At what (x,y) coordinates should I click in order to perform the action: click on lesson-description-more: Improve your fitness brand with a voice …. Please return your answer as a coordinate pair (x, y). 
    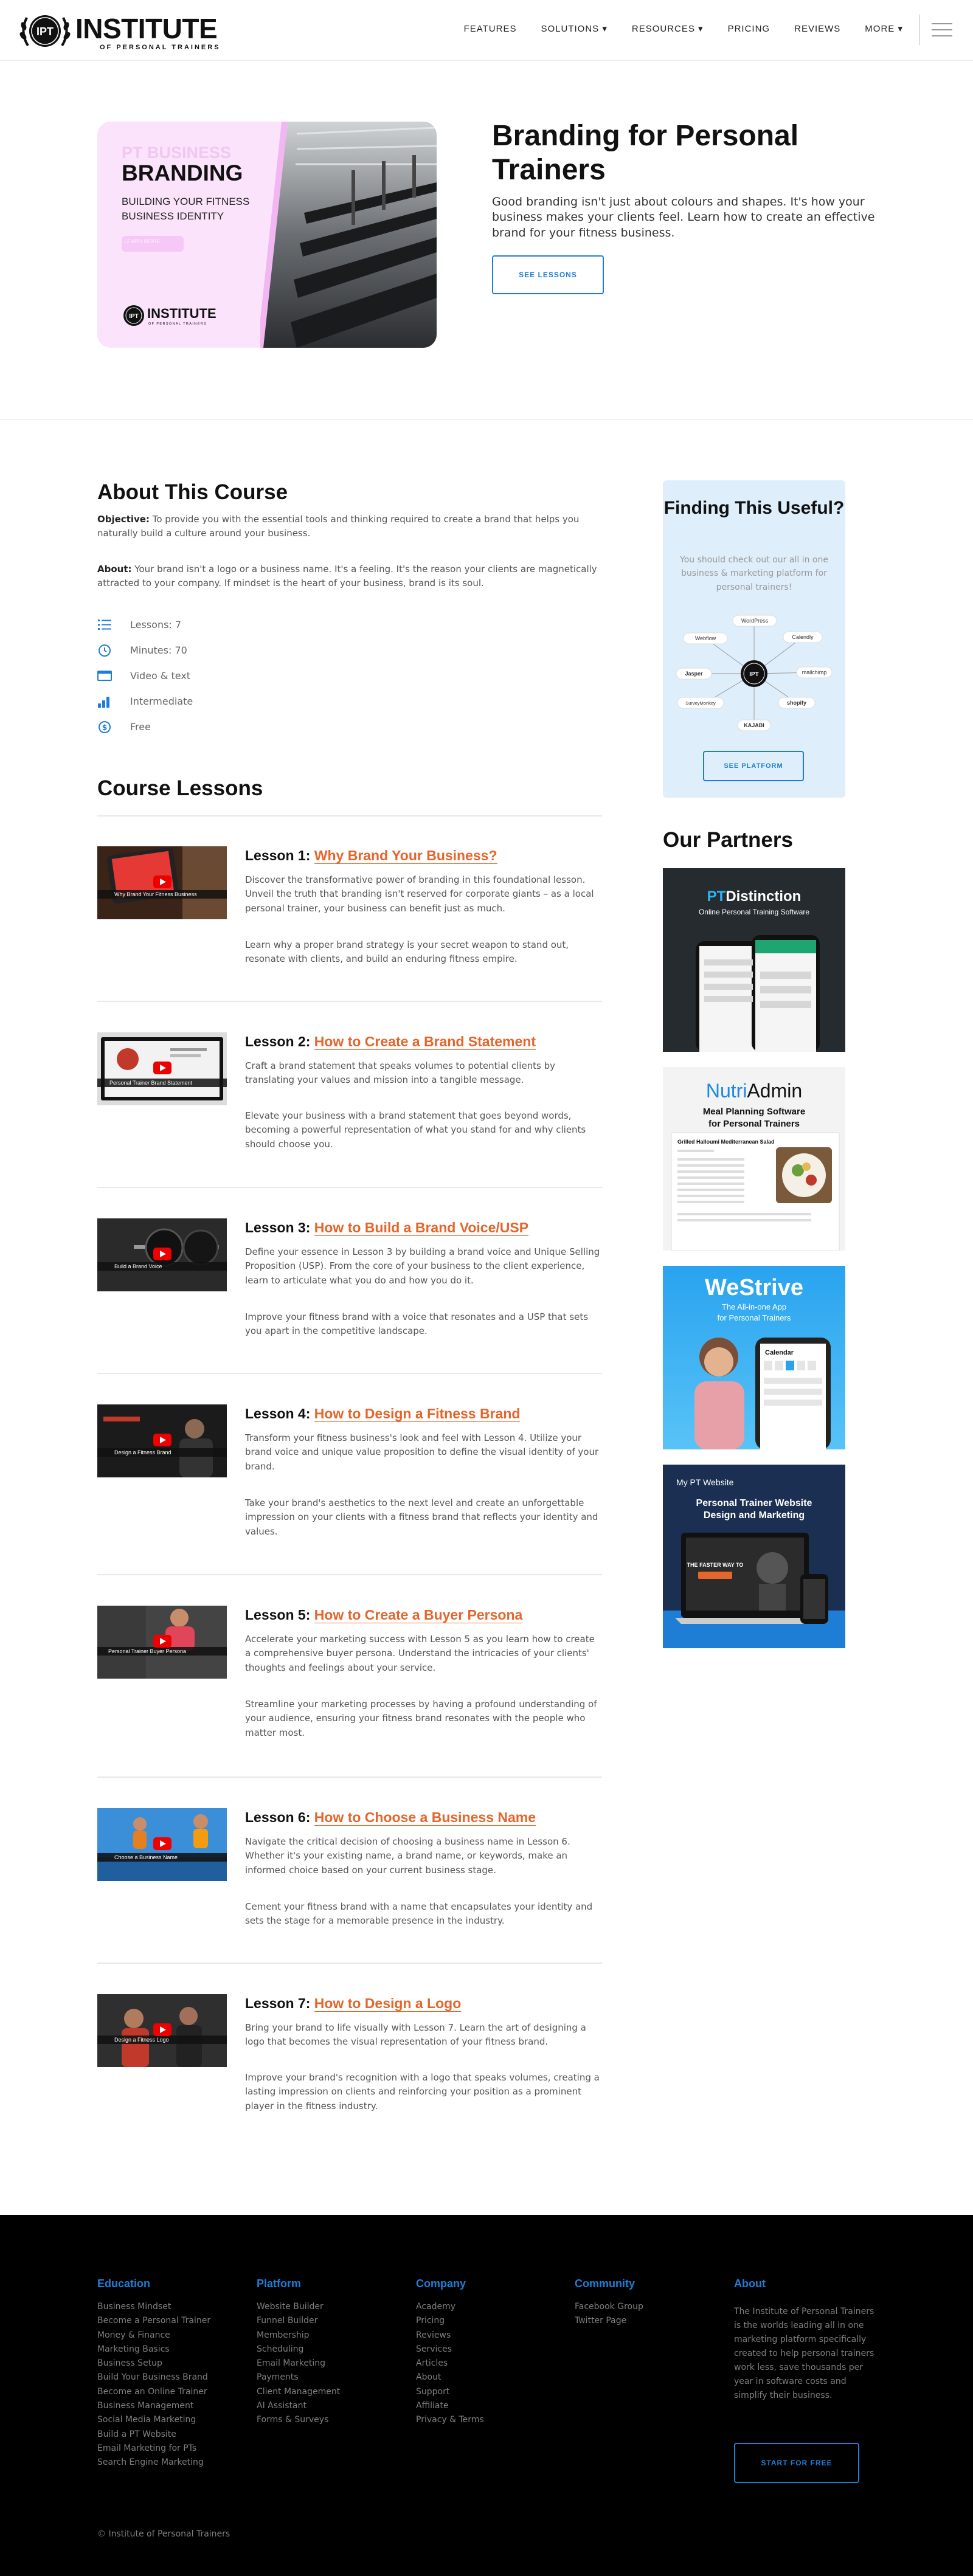
    Looking at the image, I should click on (417, 1324).